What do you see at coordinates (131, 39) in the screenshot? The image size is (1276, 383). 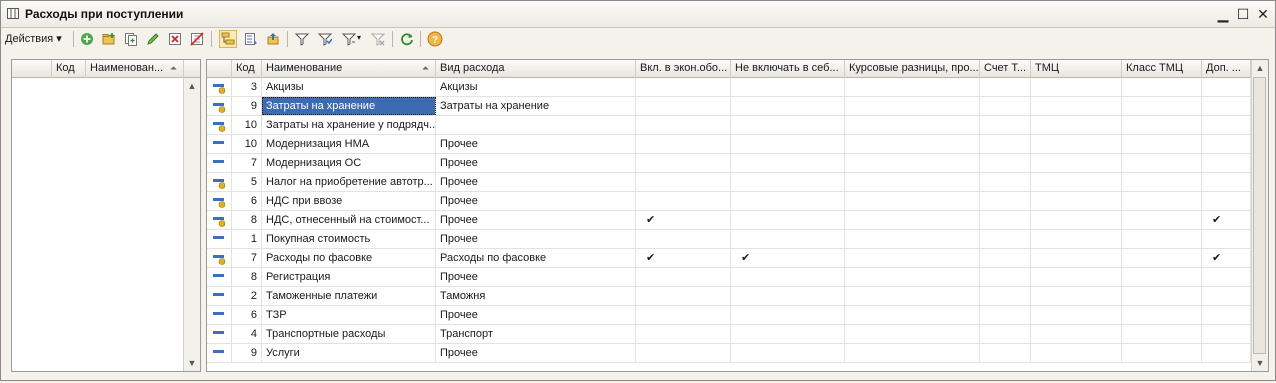 I see `copy-icon` at bounding box center [131, 39].